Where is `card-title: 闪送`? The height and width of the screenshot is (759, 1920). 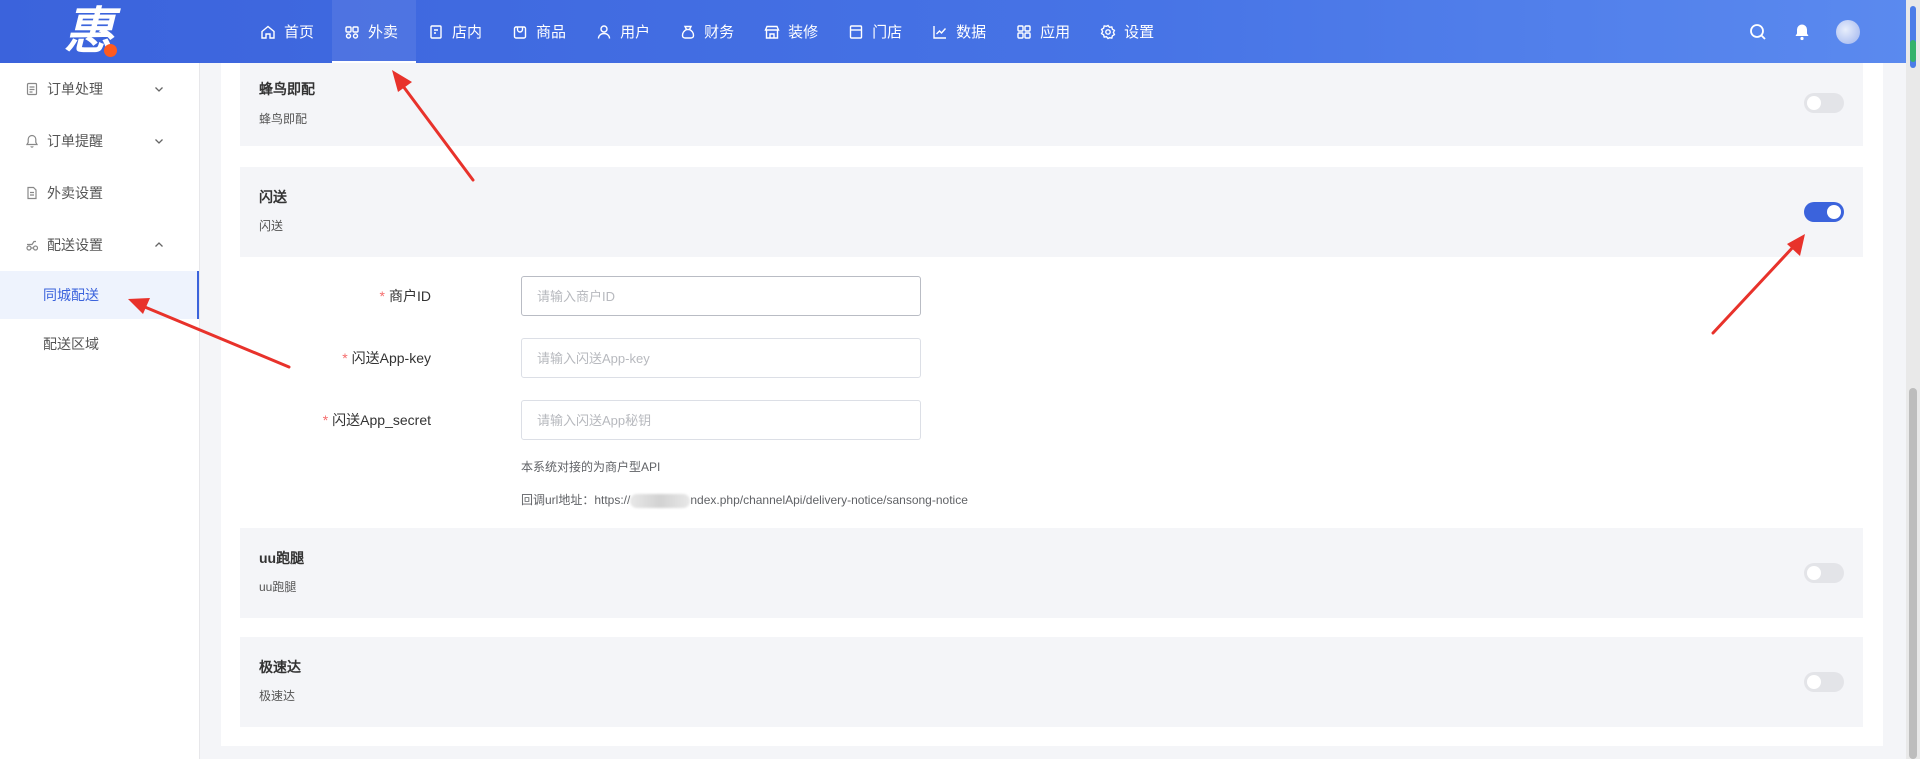
card-title: 闪送 is located at coordinates (273, 197).